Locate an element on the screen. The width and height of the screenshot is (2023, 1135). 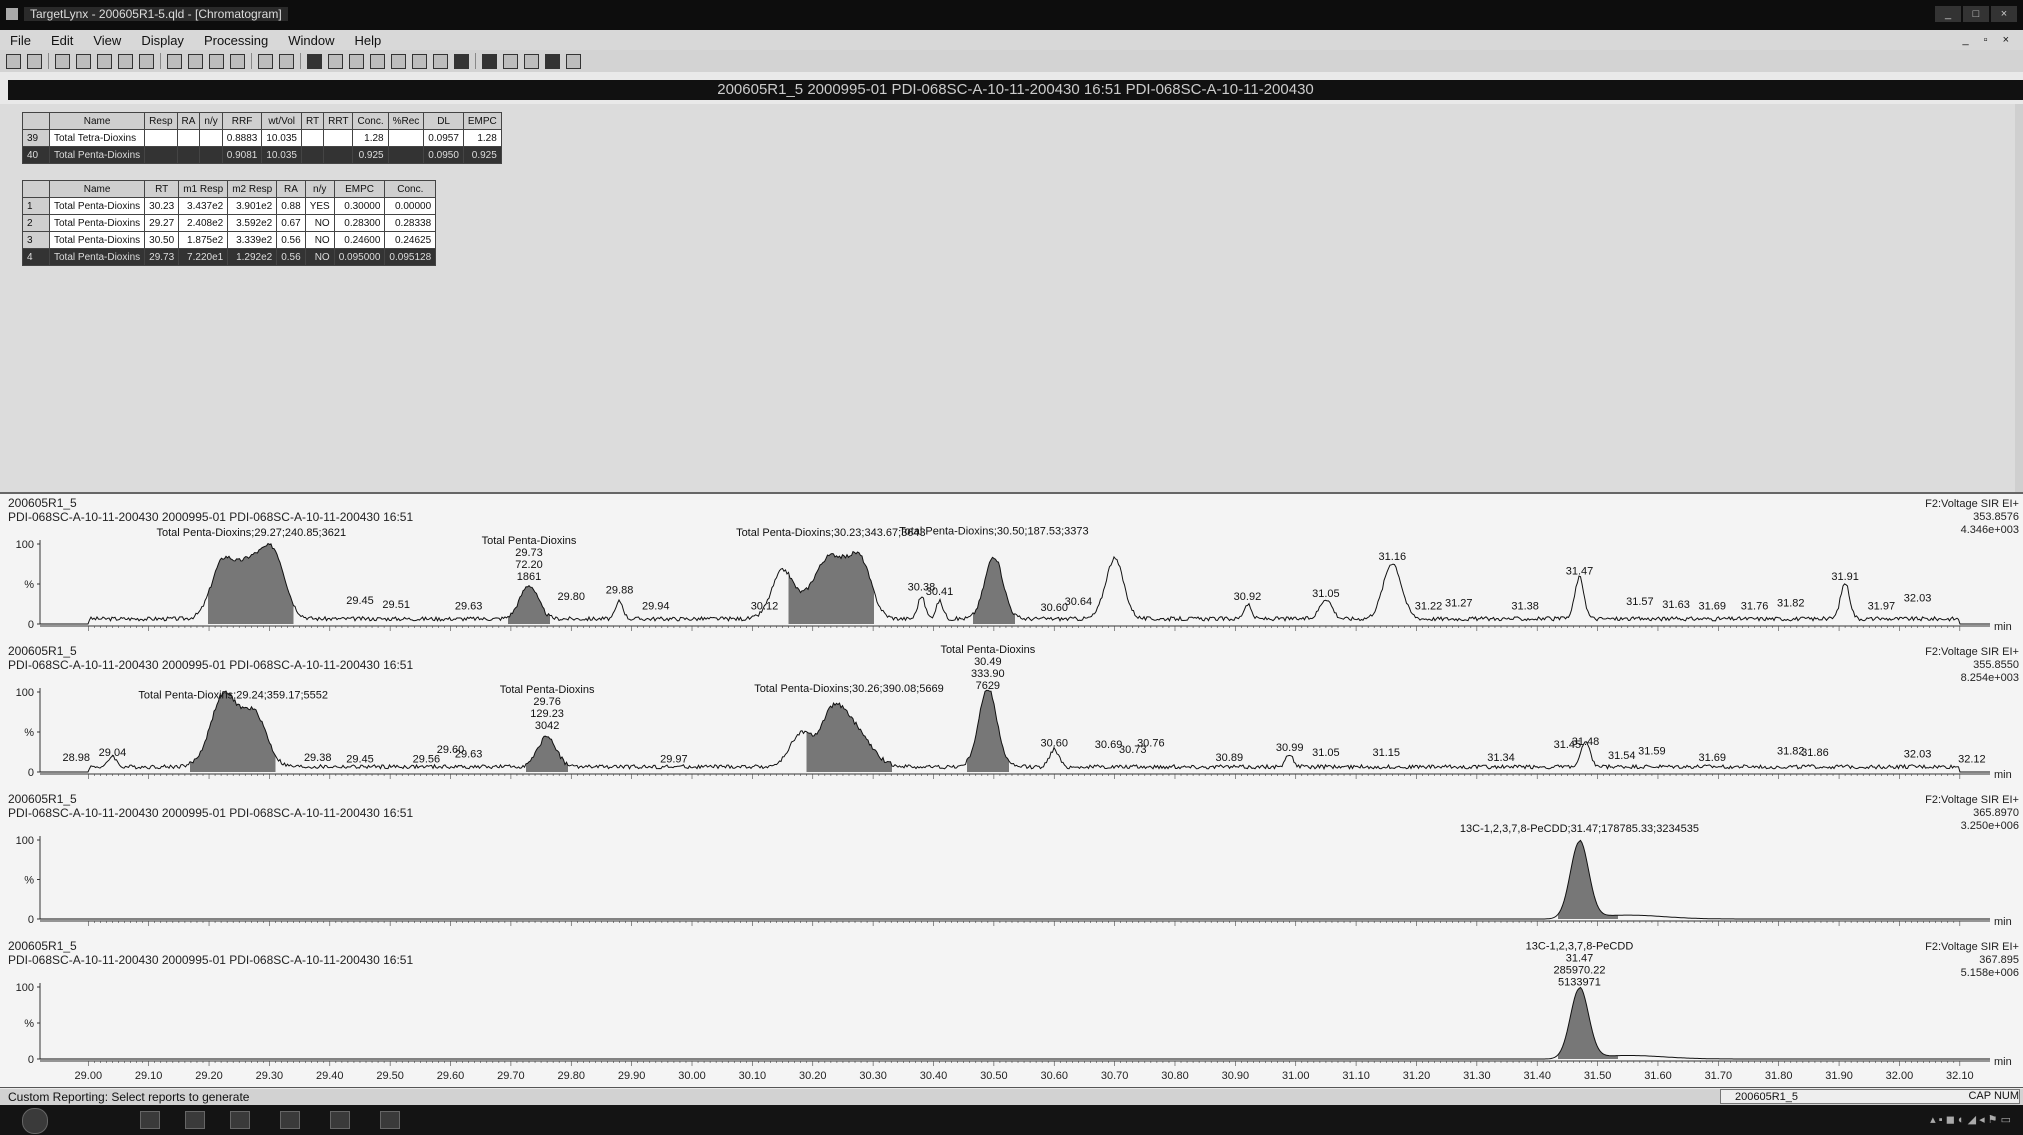
bar-chart-icon is located at coordinates (377, 61).